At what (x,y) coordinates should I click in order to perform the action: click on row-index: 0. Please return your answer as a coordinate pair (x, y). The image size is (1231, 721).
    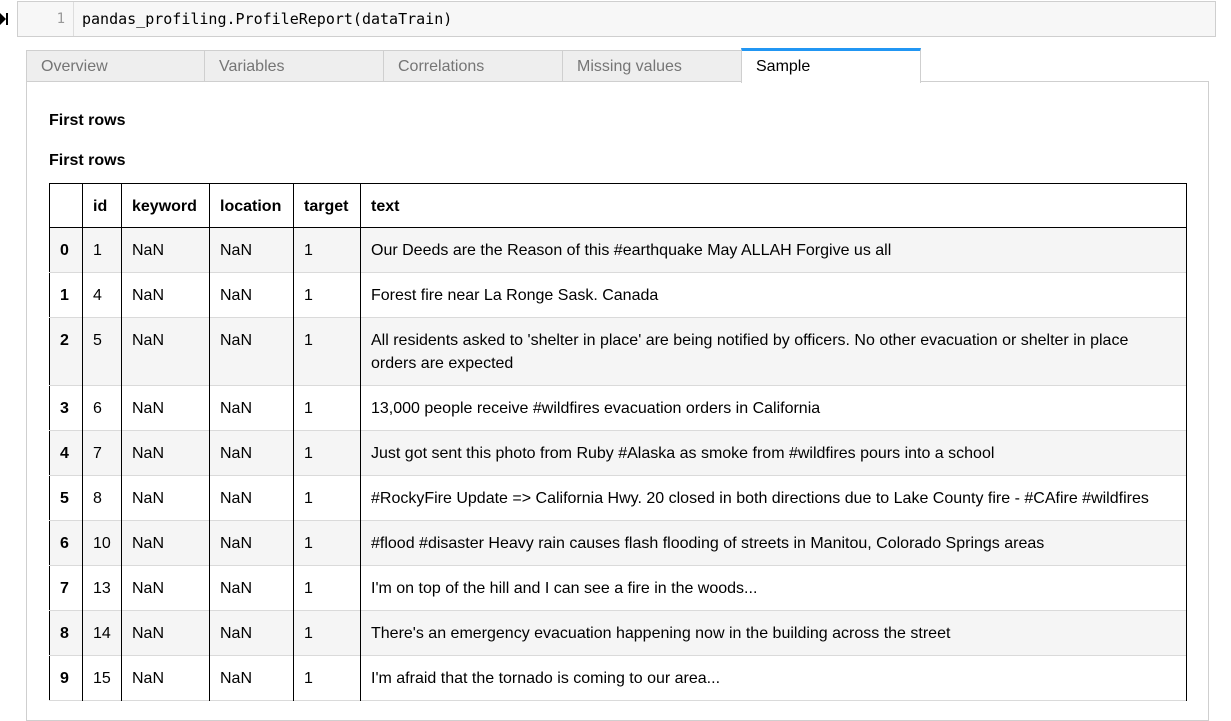
    Looking at the image, I should click on (66, 250).